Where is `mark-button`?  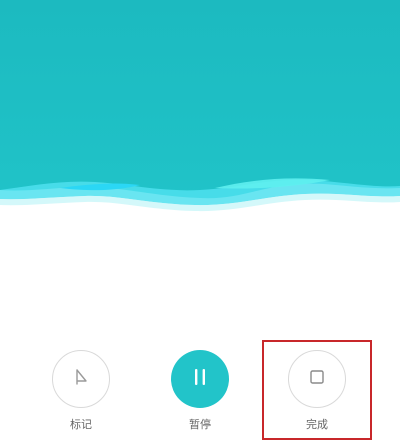 mark-button is located at coordinates (81, 379).